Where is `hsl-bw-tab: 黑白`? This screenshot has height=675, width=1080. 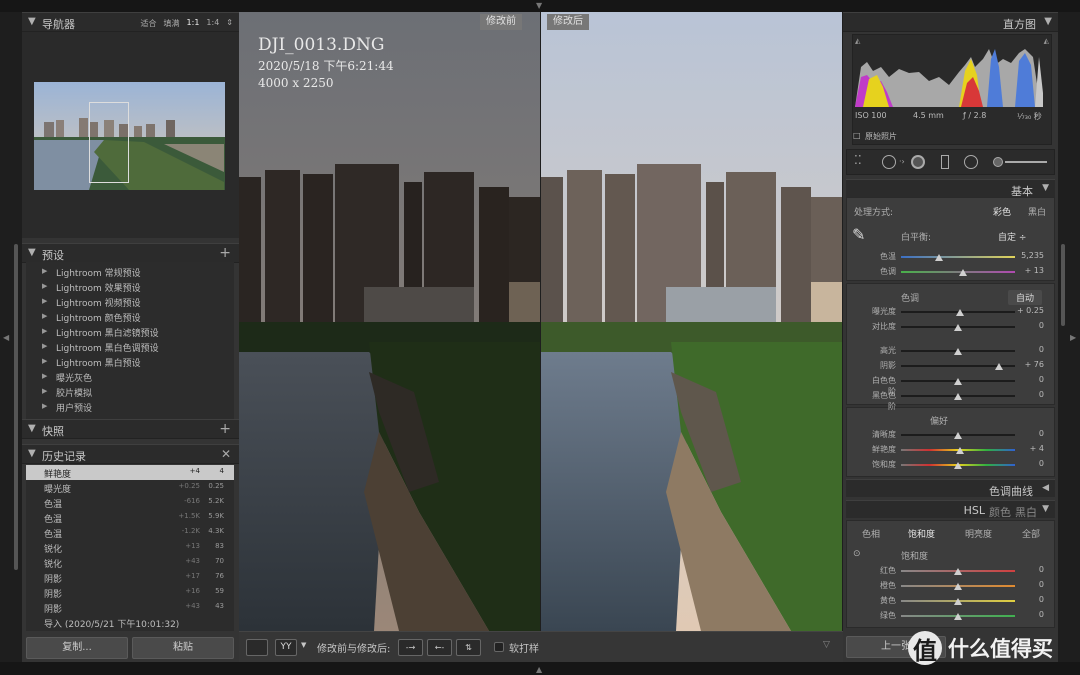
hsl-bw-tab: 黑白 is located at coordinates (1026, 512).